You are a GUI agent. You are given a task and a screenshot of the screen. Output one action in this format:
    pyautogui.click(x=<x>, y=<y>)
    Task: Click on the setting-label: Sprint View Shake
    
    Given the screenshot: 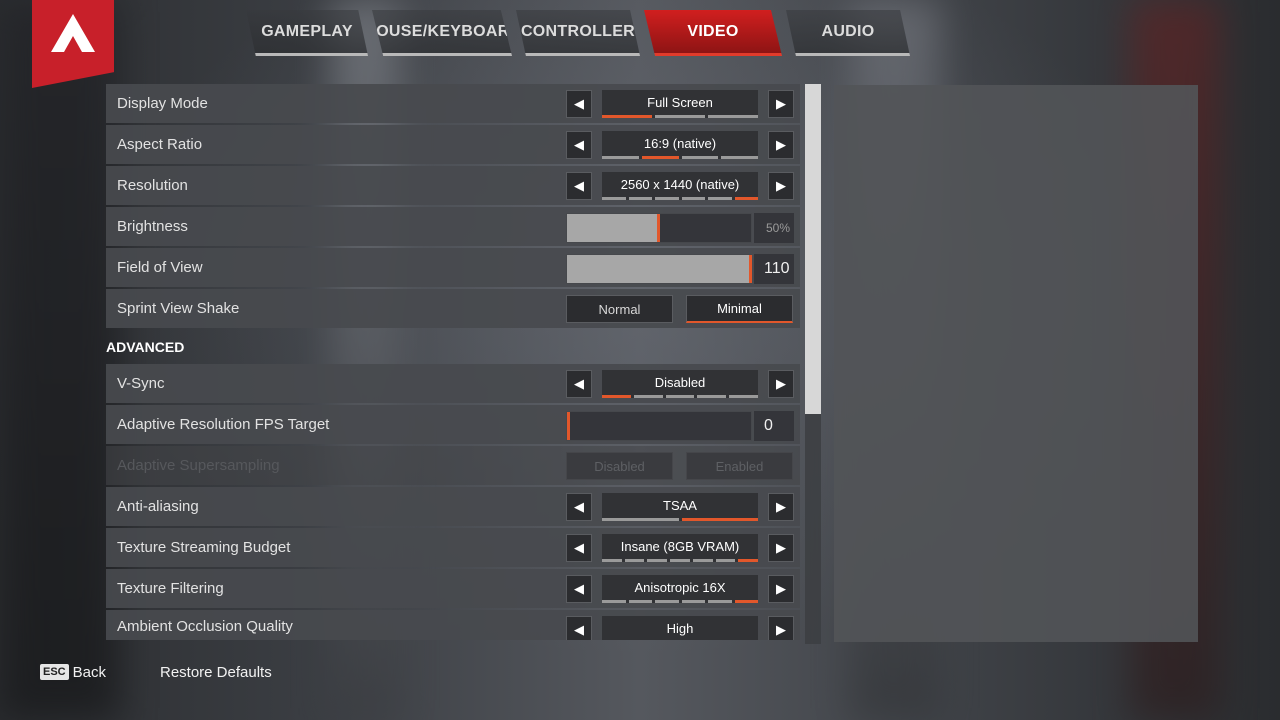 What is the action you would take?
    pyautogui.click(x=178, y=308)
    